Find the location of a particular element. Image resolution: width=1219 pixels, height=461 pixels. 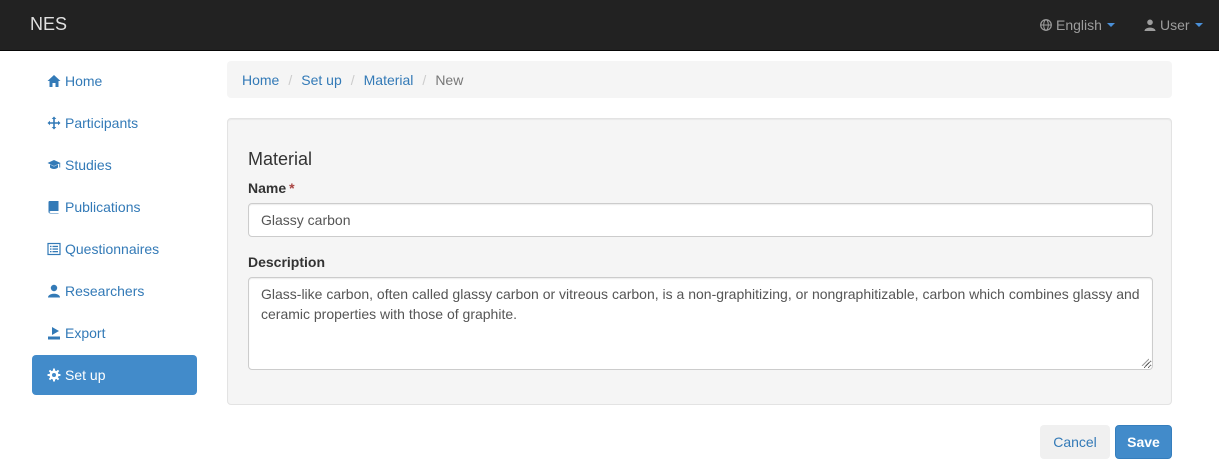

sidebar-item-participants: Participants is located at coordinates (114, 123).